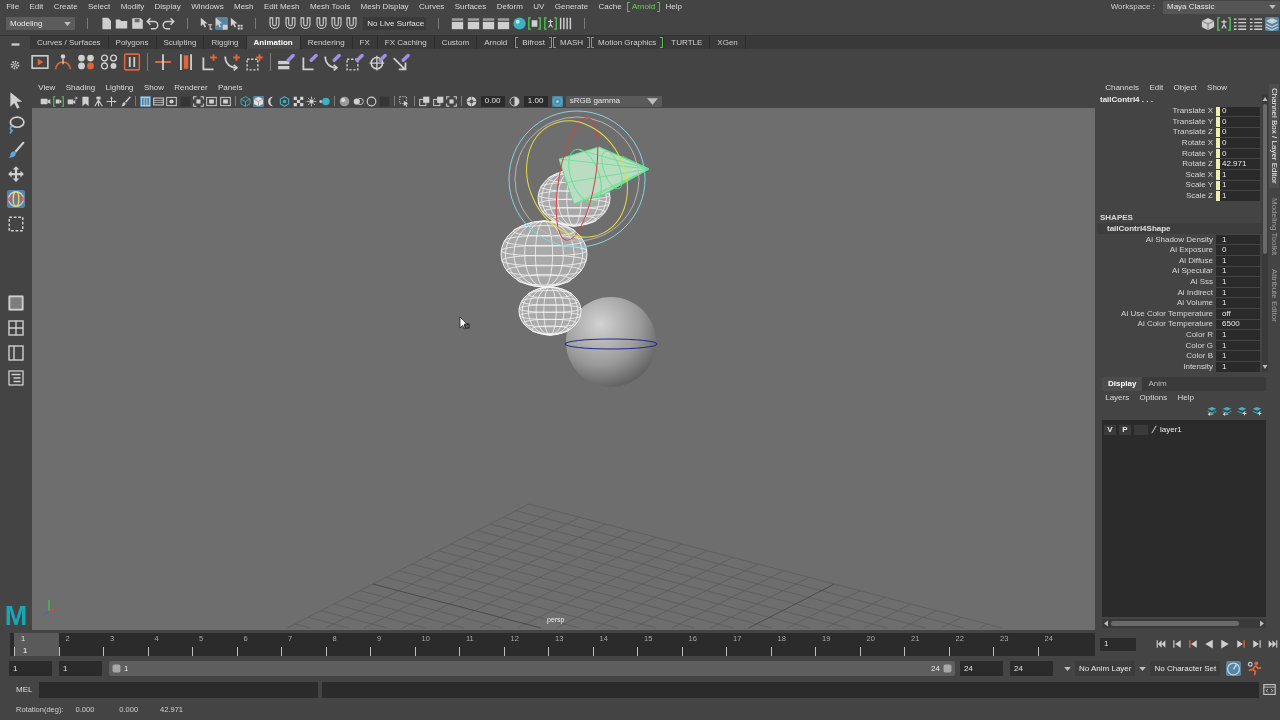 The image size is (1280, 720). Describe the element at coordinates (1224, 23) in the screenshot. I see `bracket-figure-icon` at that location.